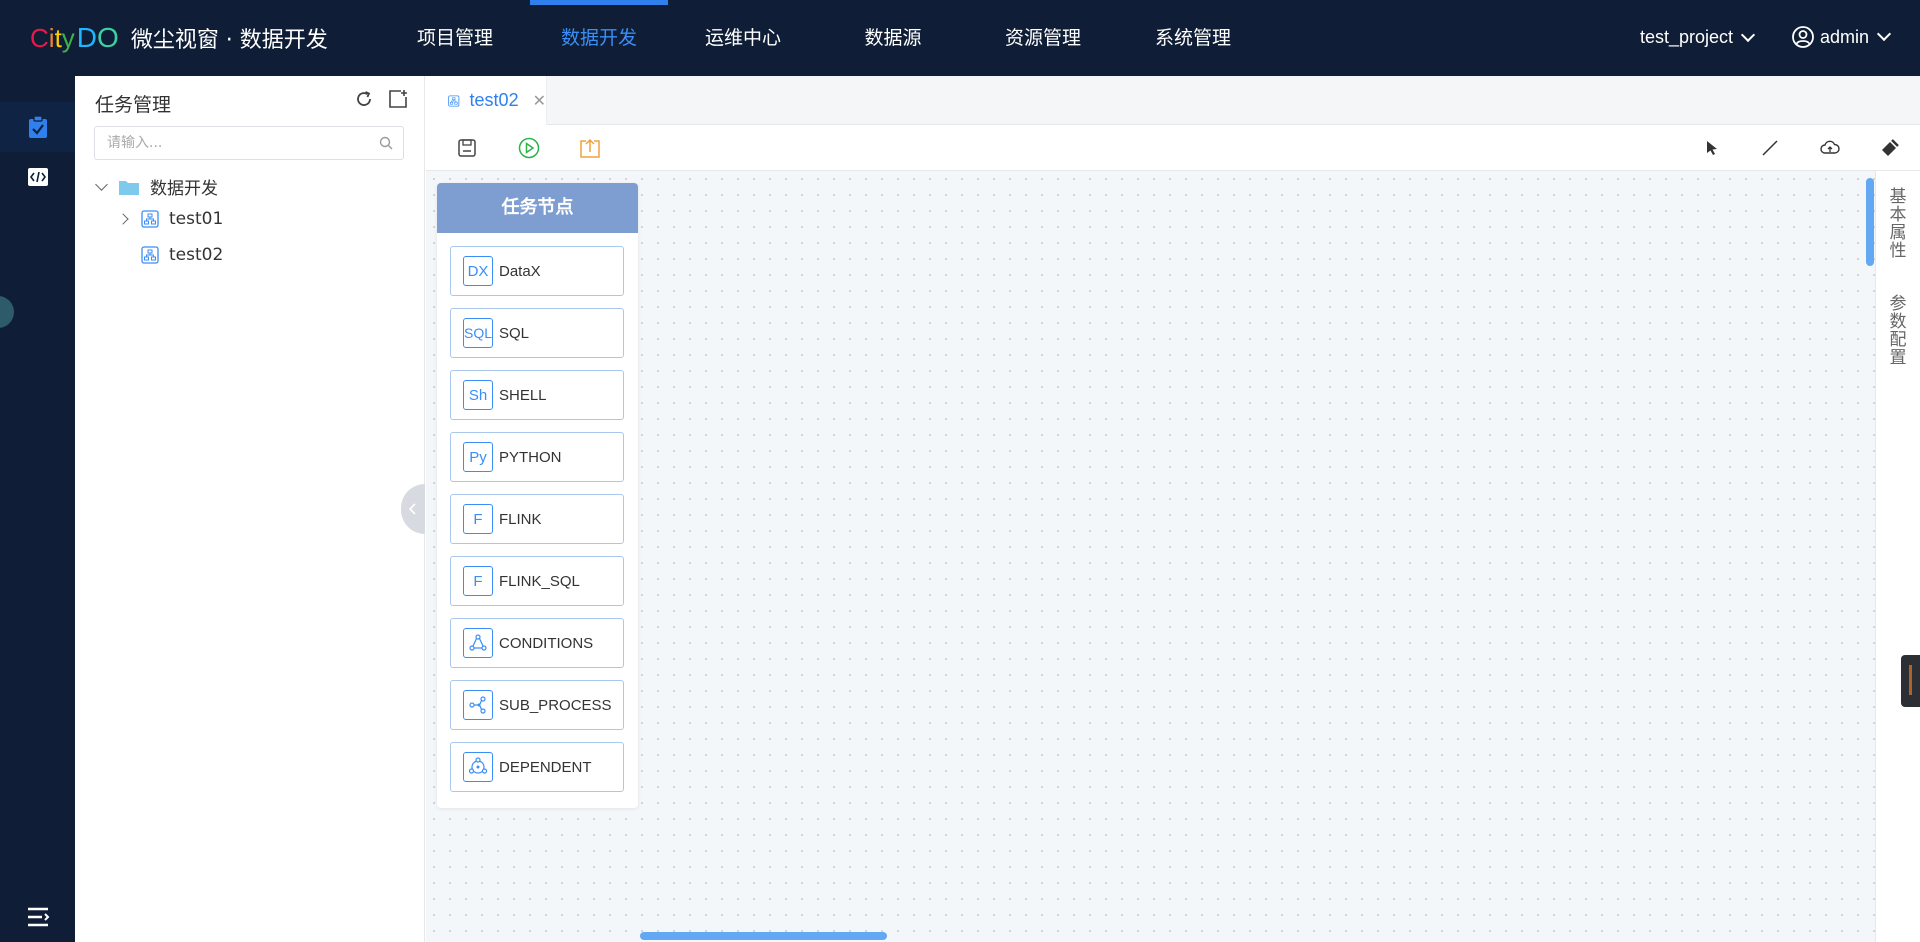  What do you see at coordinates (520, 271) in the screenshot?
I see `node-label: DataX` at bounding box center [520, 271].